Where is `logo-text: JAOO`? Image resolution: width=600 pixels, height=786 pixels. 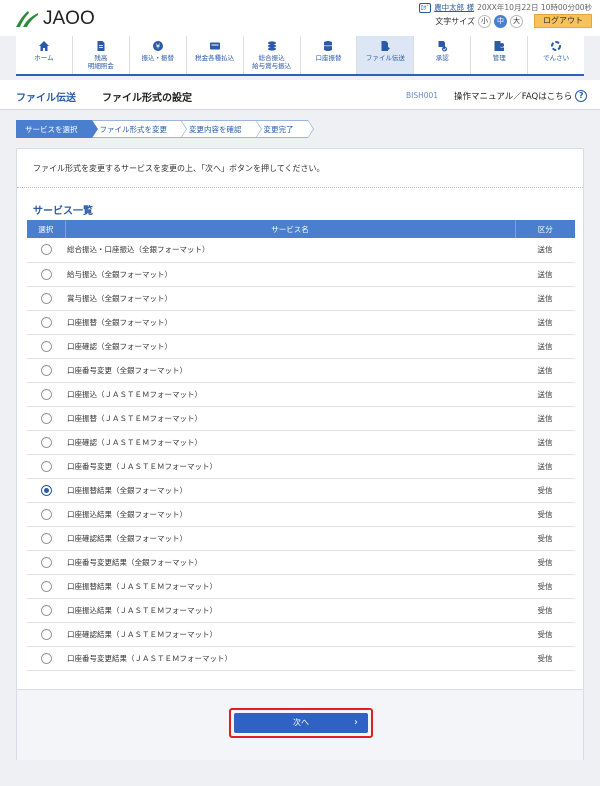
logo-text: JAOO is located at coordinates (69, 18).